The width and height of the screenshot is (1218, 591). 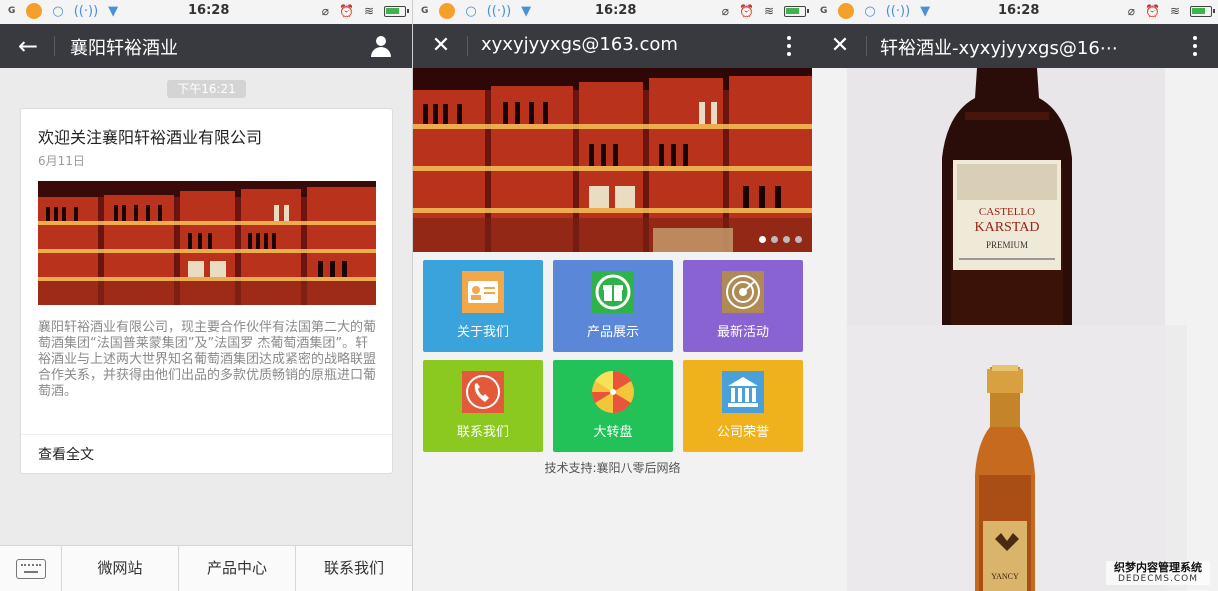 What do you see at coordinates (613, 292) in the screenshot?
I see `gift-icon` at bounding box center [613, 292].